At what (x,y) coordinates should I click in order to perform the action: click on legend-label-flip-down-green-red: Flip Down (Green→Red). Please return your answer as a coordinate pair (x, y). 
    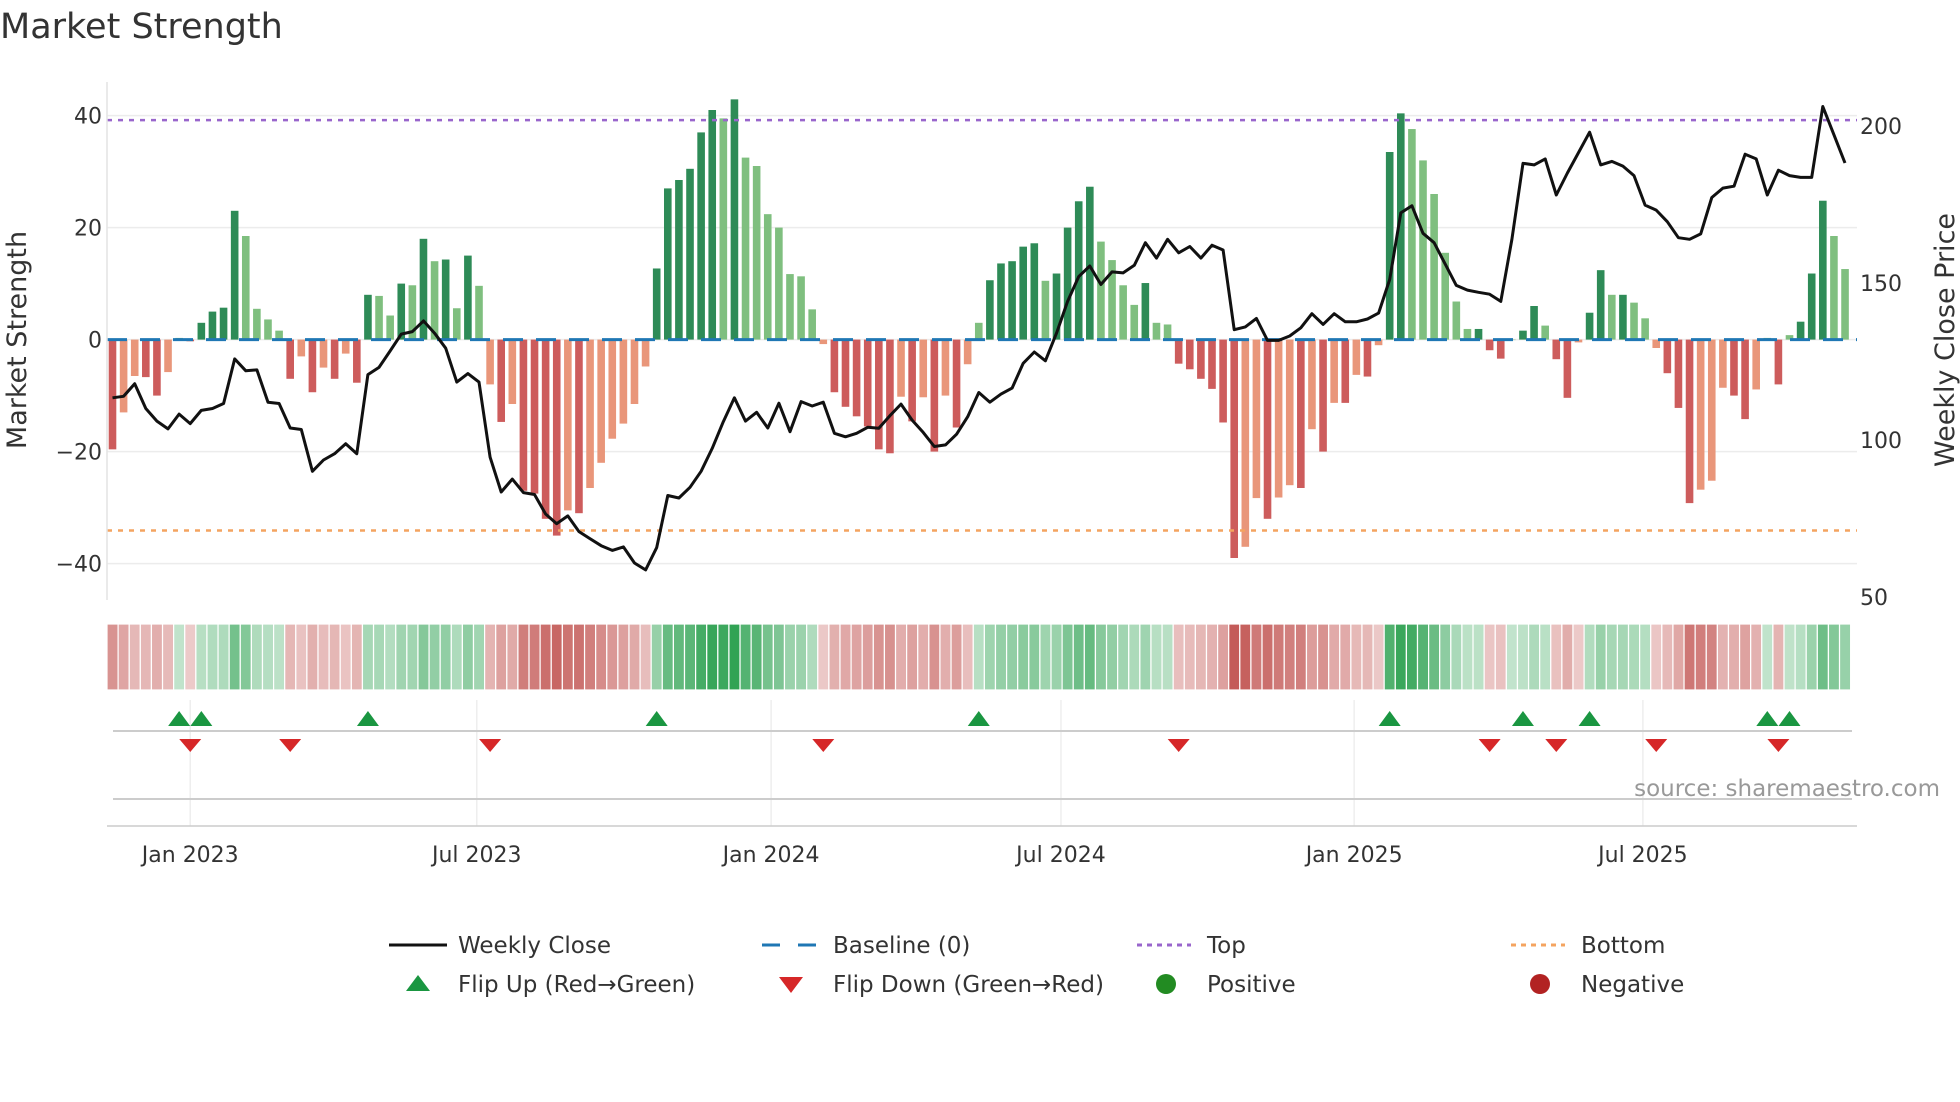
    Looking at the image, I should click on (968, 985).